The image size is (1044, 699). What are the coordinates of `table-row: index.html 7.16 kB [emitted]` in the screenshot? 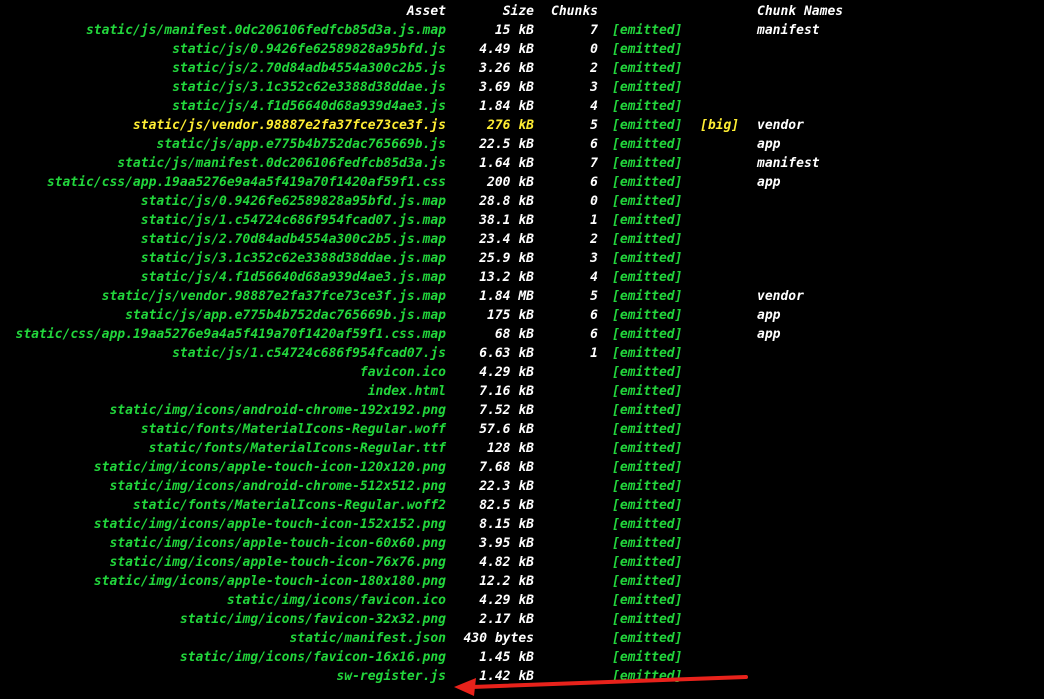 It's located at (522, 391).